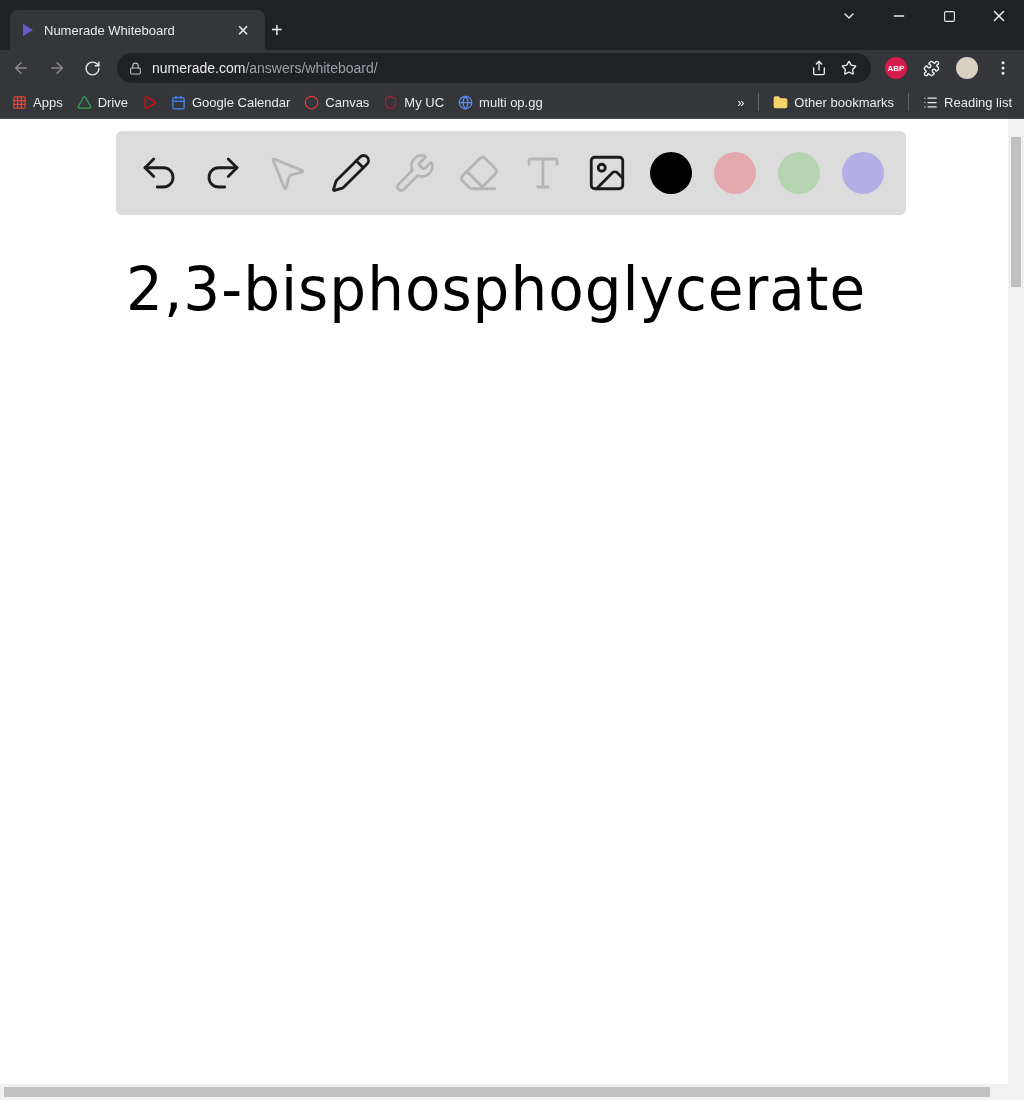 This screenshot has height=1100, width=1024. What do you see at coordinates (351, 173) in the screenshot?
I see `pen-icon` at bounding box center [351, 173].